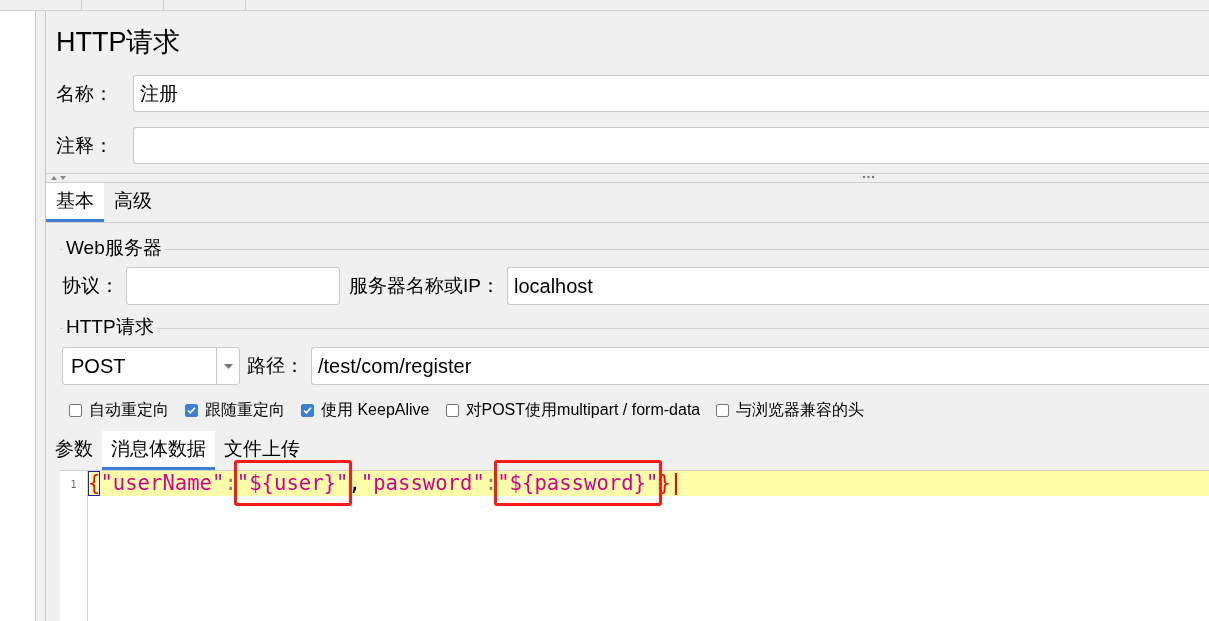 Image resolution: width=1209 pixels, height=621 pixels. Describe the element at coordinates (578, 483) in the screenshot. I see `code-token: "${password}"` at that location.